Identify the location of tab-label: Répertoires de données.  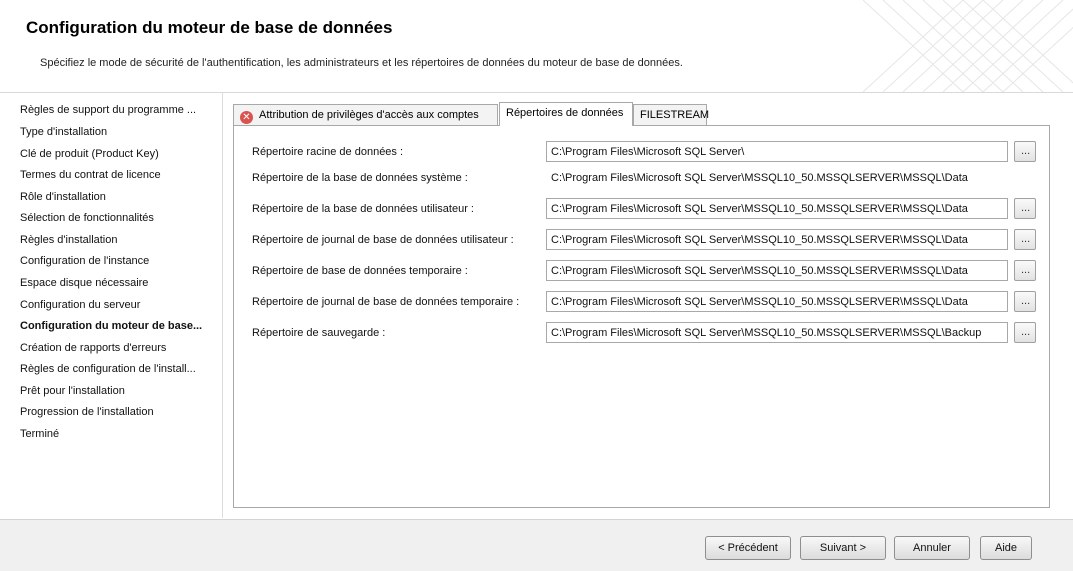
(565, 113).